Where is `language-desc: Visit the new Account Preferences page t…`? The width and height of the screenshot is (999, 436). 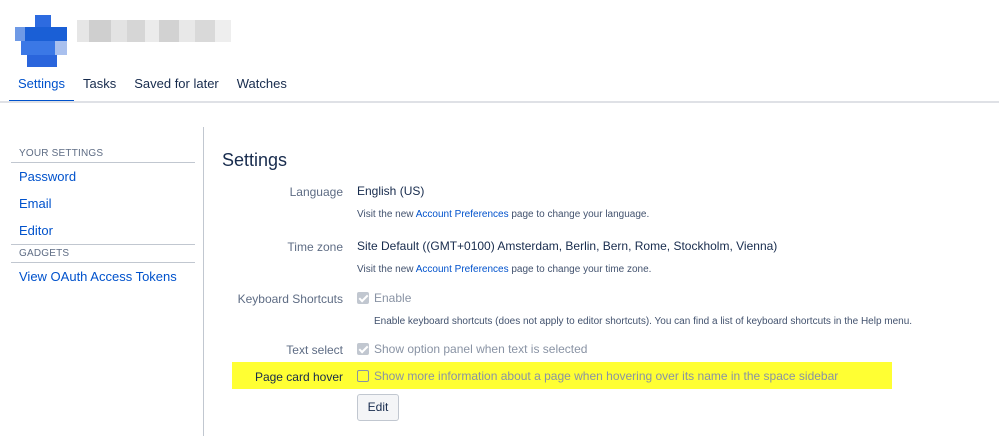
language-desc: Visit the new Account Preferences page t… is located at coordinates (503, 214).